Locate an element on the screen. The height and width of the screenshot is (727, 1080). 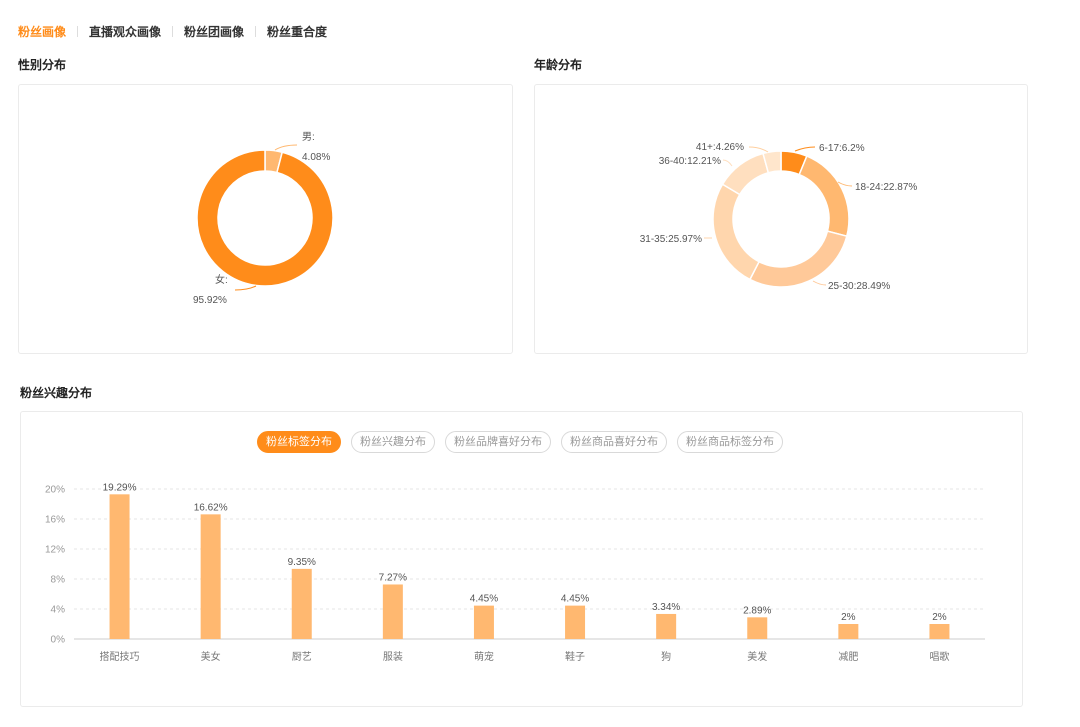
leader-line-female is located at coordinates (245, 288).